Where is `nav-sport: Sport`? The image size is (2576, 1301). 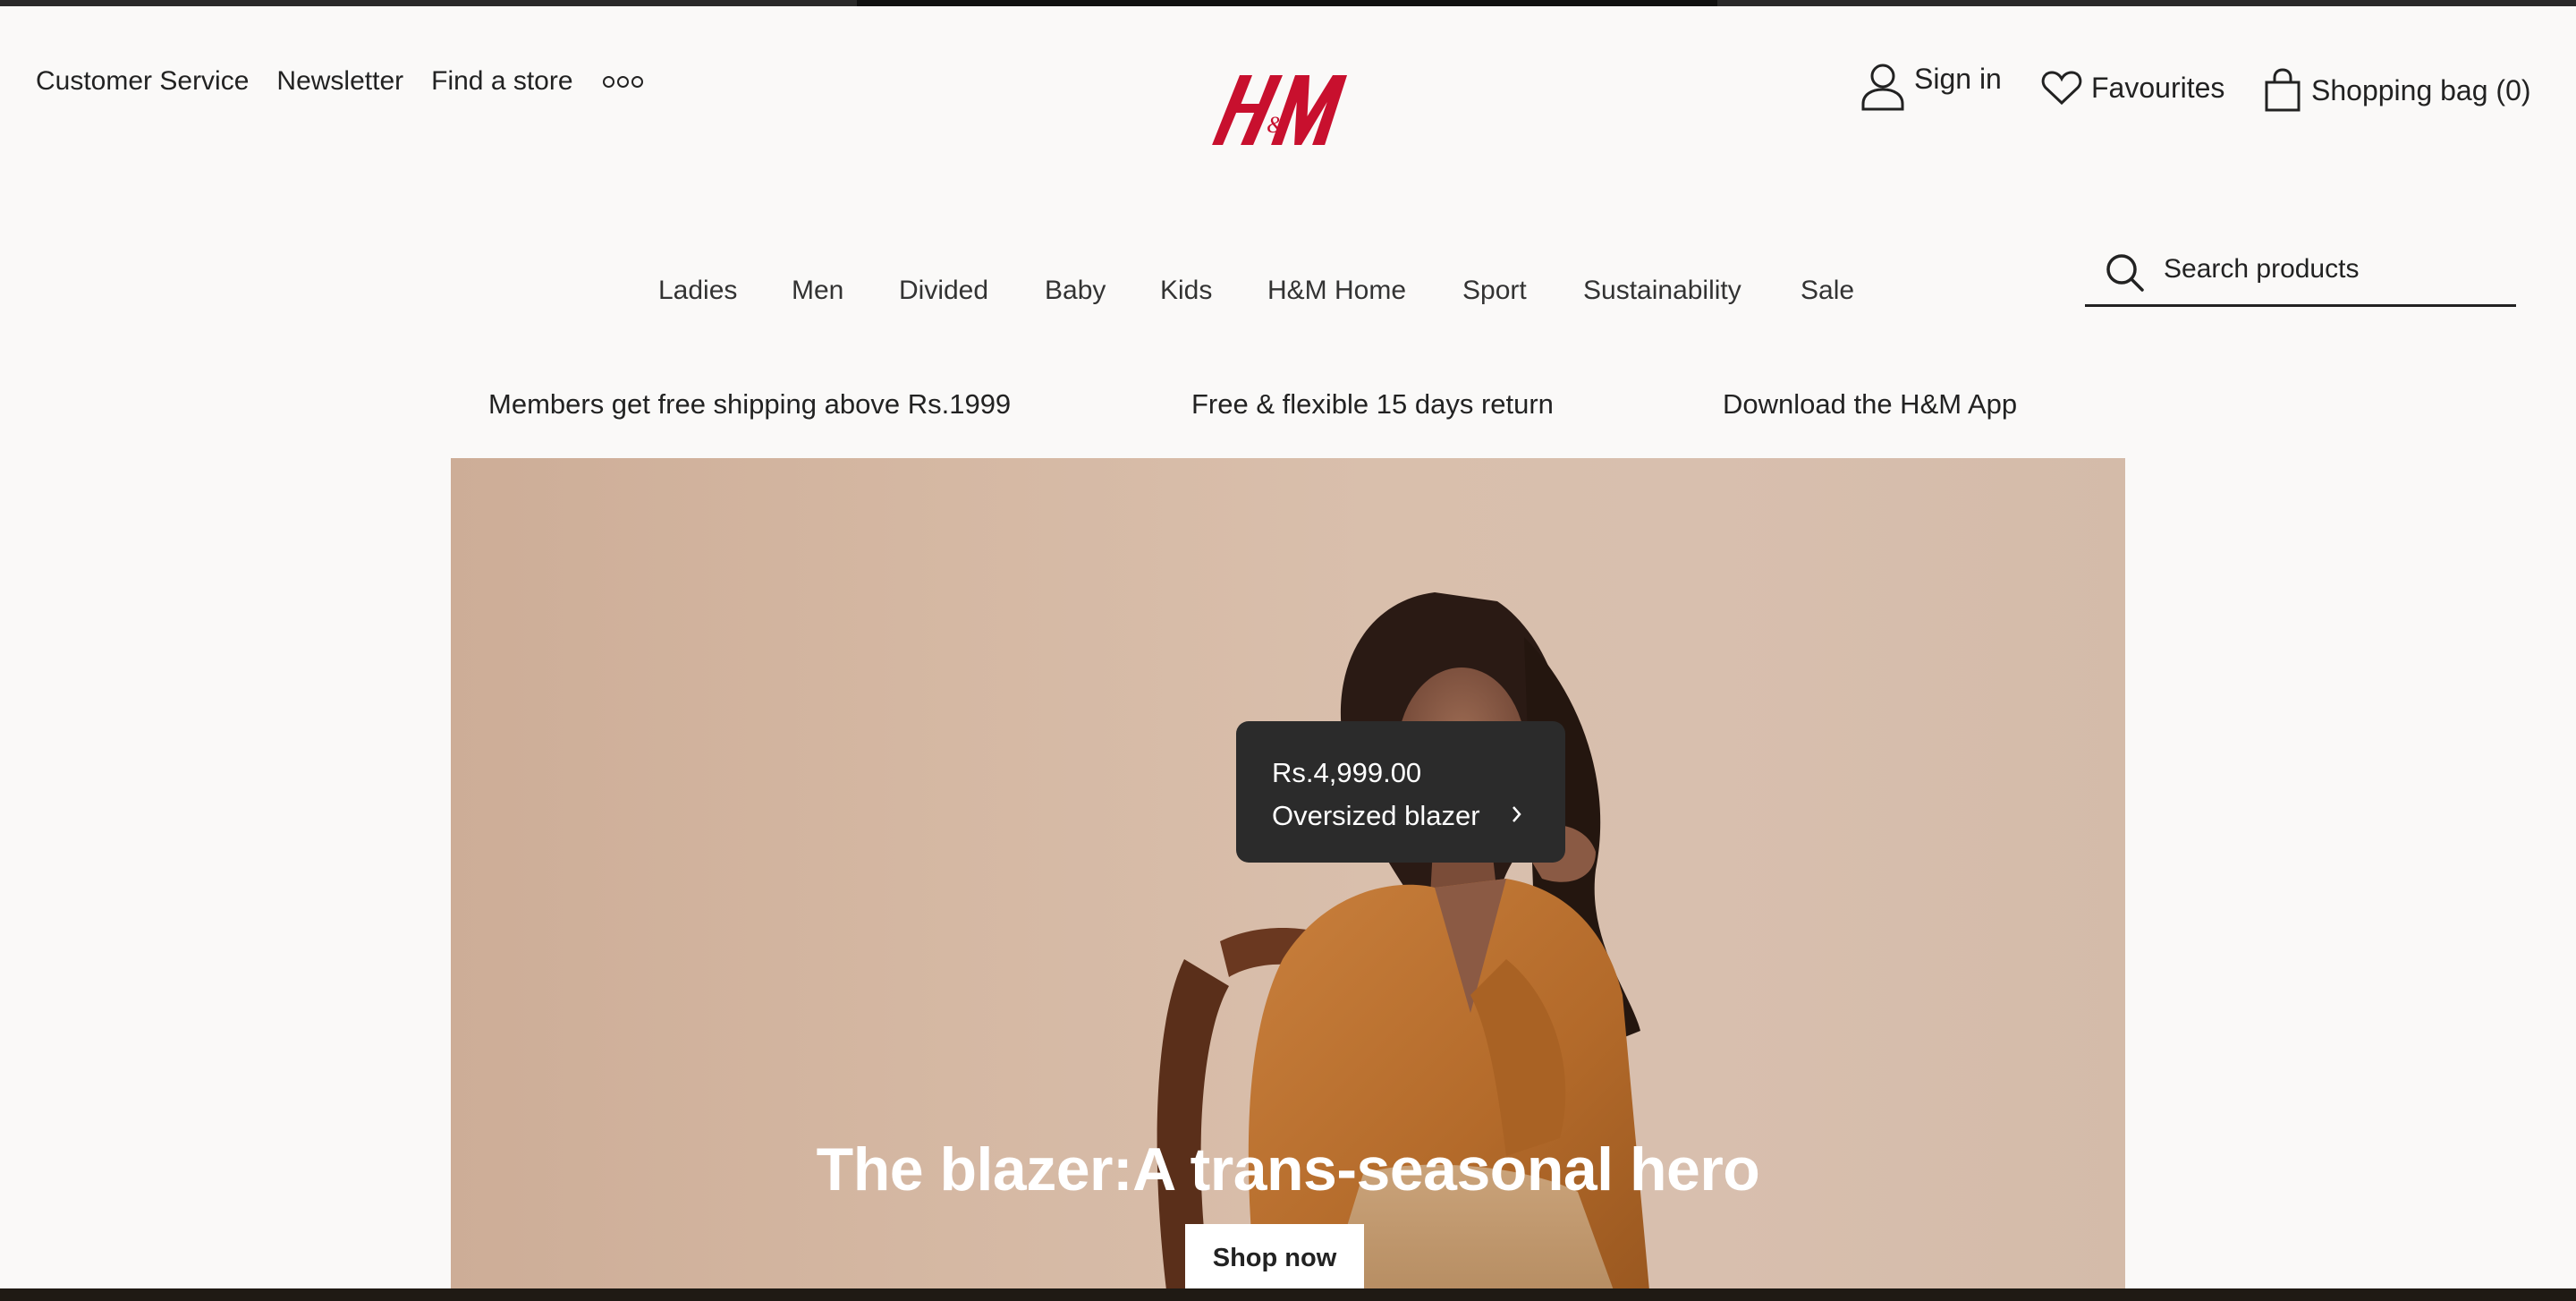 nav-sport: Sport is located at coordinates (1494, 291).